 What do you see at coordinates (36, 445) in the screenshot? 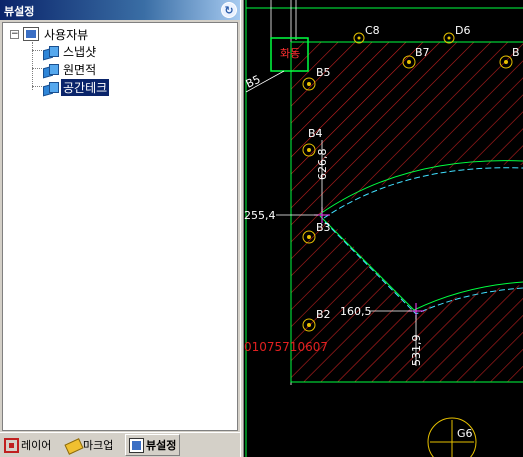
I see `tab-label: 레이어` at bounding box center [36, 445].